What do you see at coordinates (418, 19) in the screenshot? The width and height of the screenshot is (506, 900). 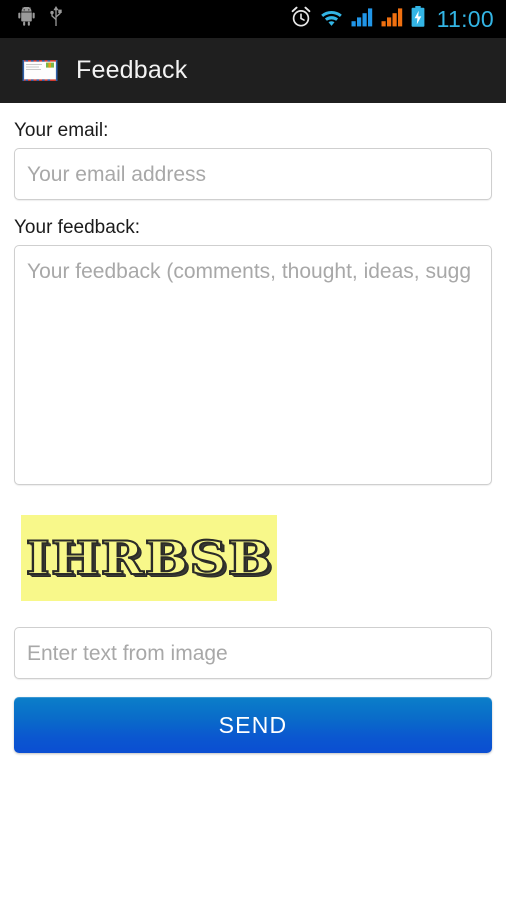 I see `battery-charging-icon` at bounding box center [418, 19].